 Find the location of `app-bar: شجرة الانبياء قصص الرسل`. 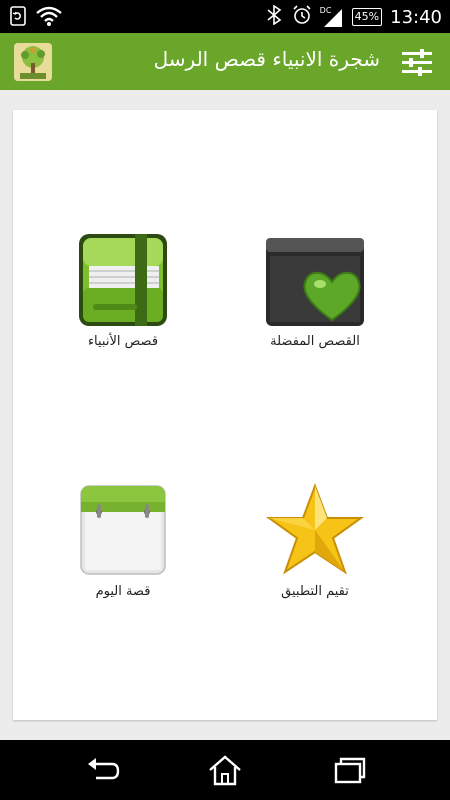

app-bar: شجرة الانبياء قصص الرسل is located at coordinates (225, 61).